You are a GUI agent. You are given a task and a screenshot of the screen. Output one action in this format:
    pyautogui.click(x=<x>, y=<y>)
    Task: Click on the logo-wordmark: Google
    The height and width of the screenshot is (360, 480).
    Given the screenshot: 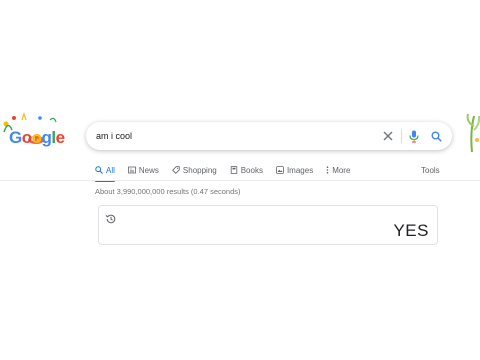 What is the action you would take?
    pyautogui.click(x=37, y=137)
    